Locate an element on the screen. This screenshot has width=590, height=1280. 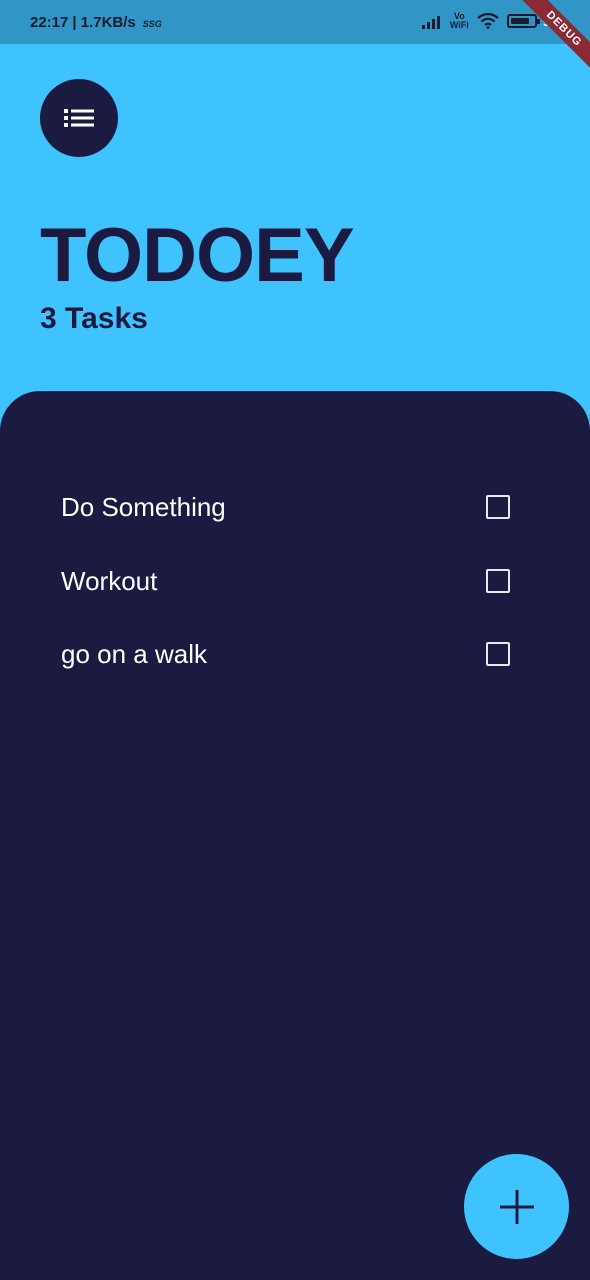
status-time: 22:17 is located at coordinates (49, 22).